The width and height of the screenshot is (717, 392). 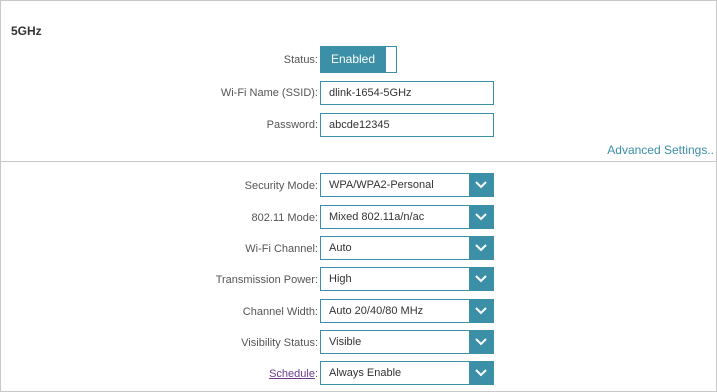 I want to click on status-toggle: Enabled, so click(x=358, y=59).